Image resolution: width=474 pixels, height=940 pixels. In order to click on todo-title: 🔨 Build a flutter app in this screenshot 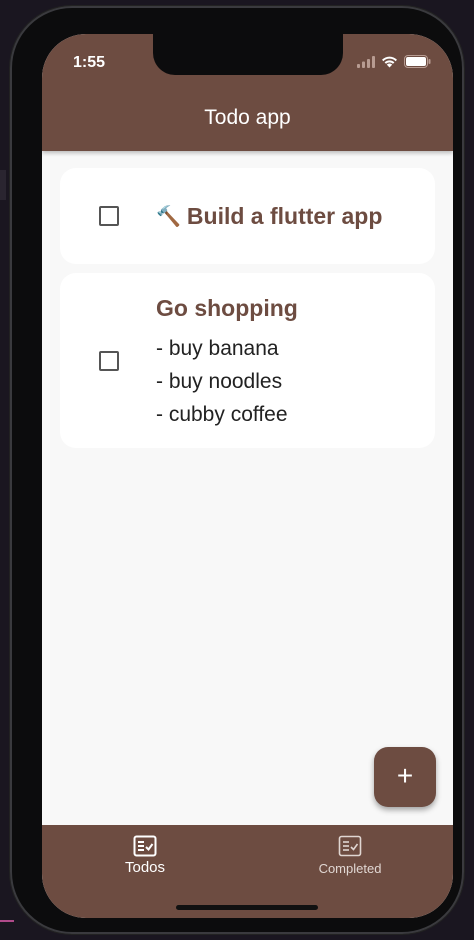, I will do `click(269, 216)`.